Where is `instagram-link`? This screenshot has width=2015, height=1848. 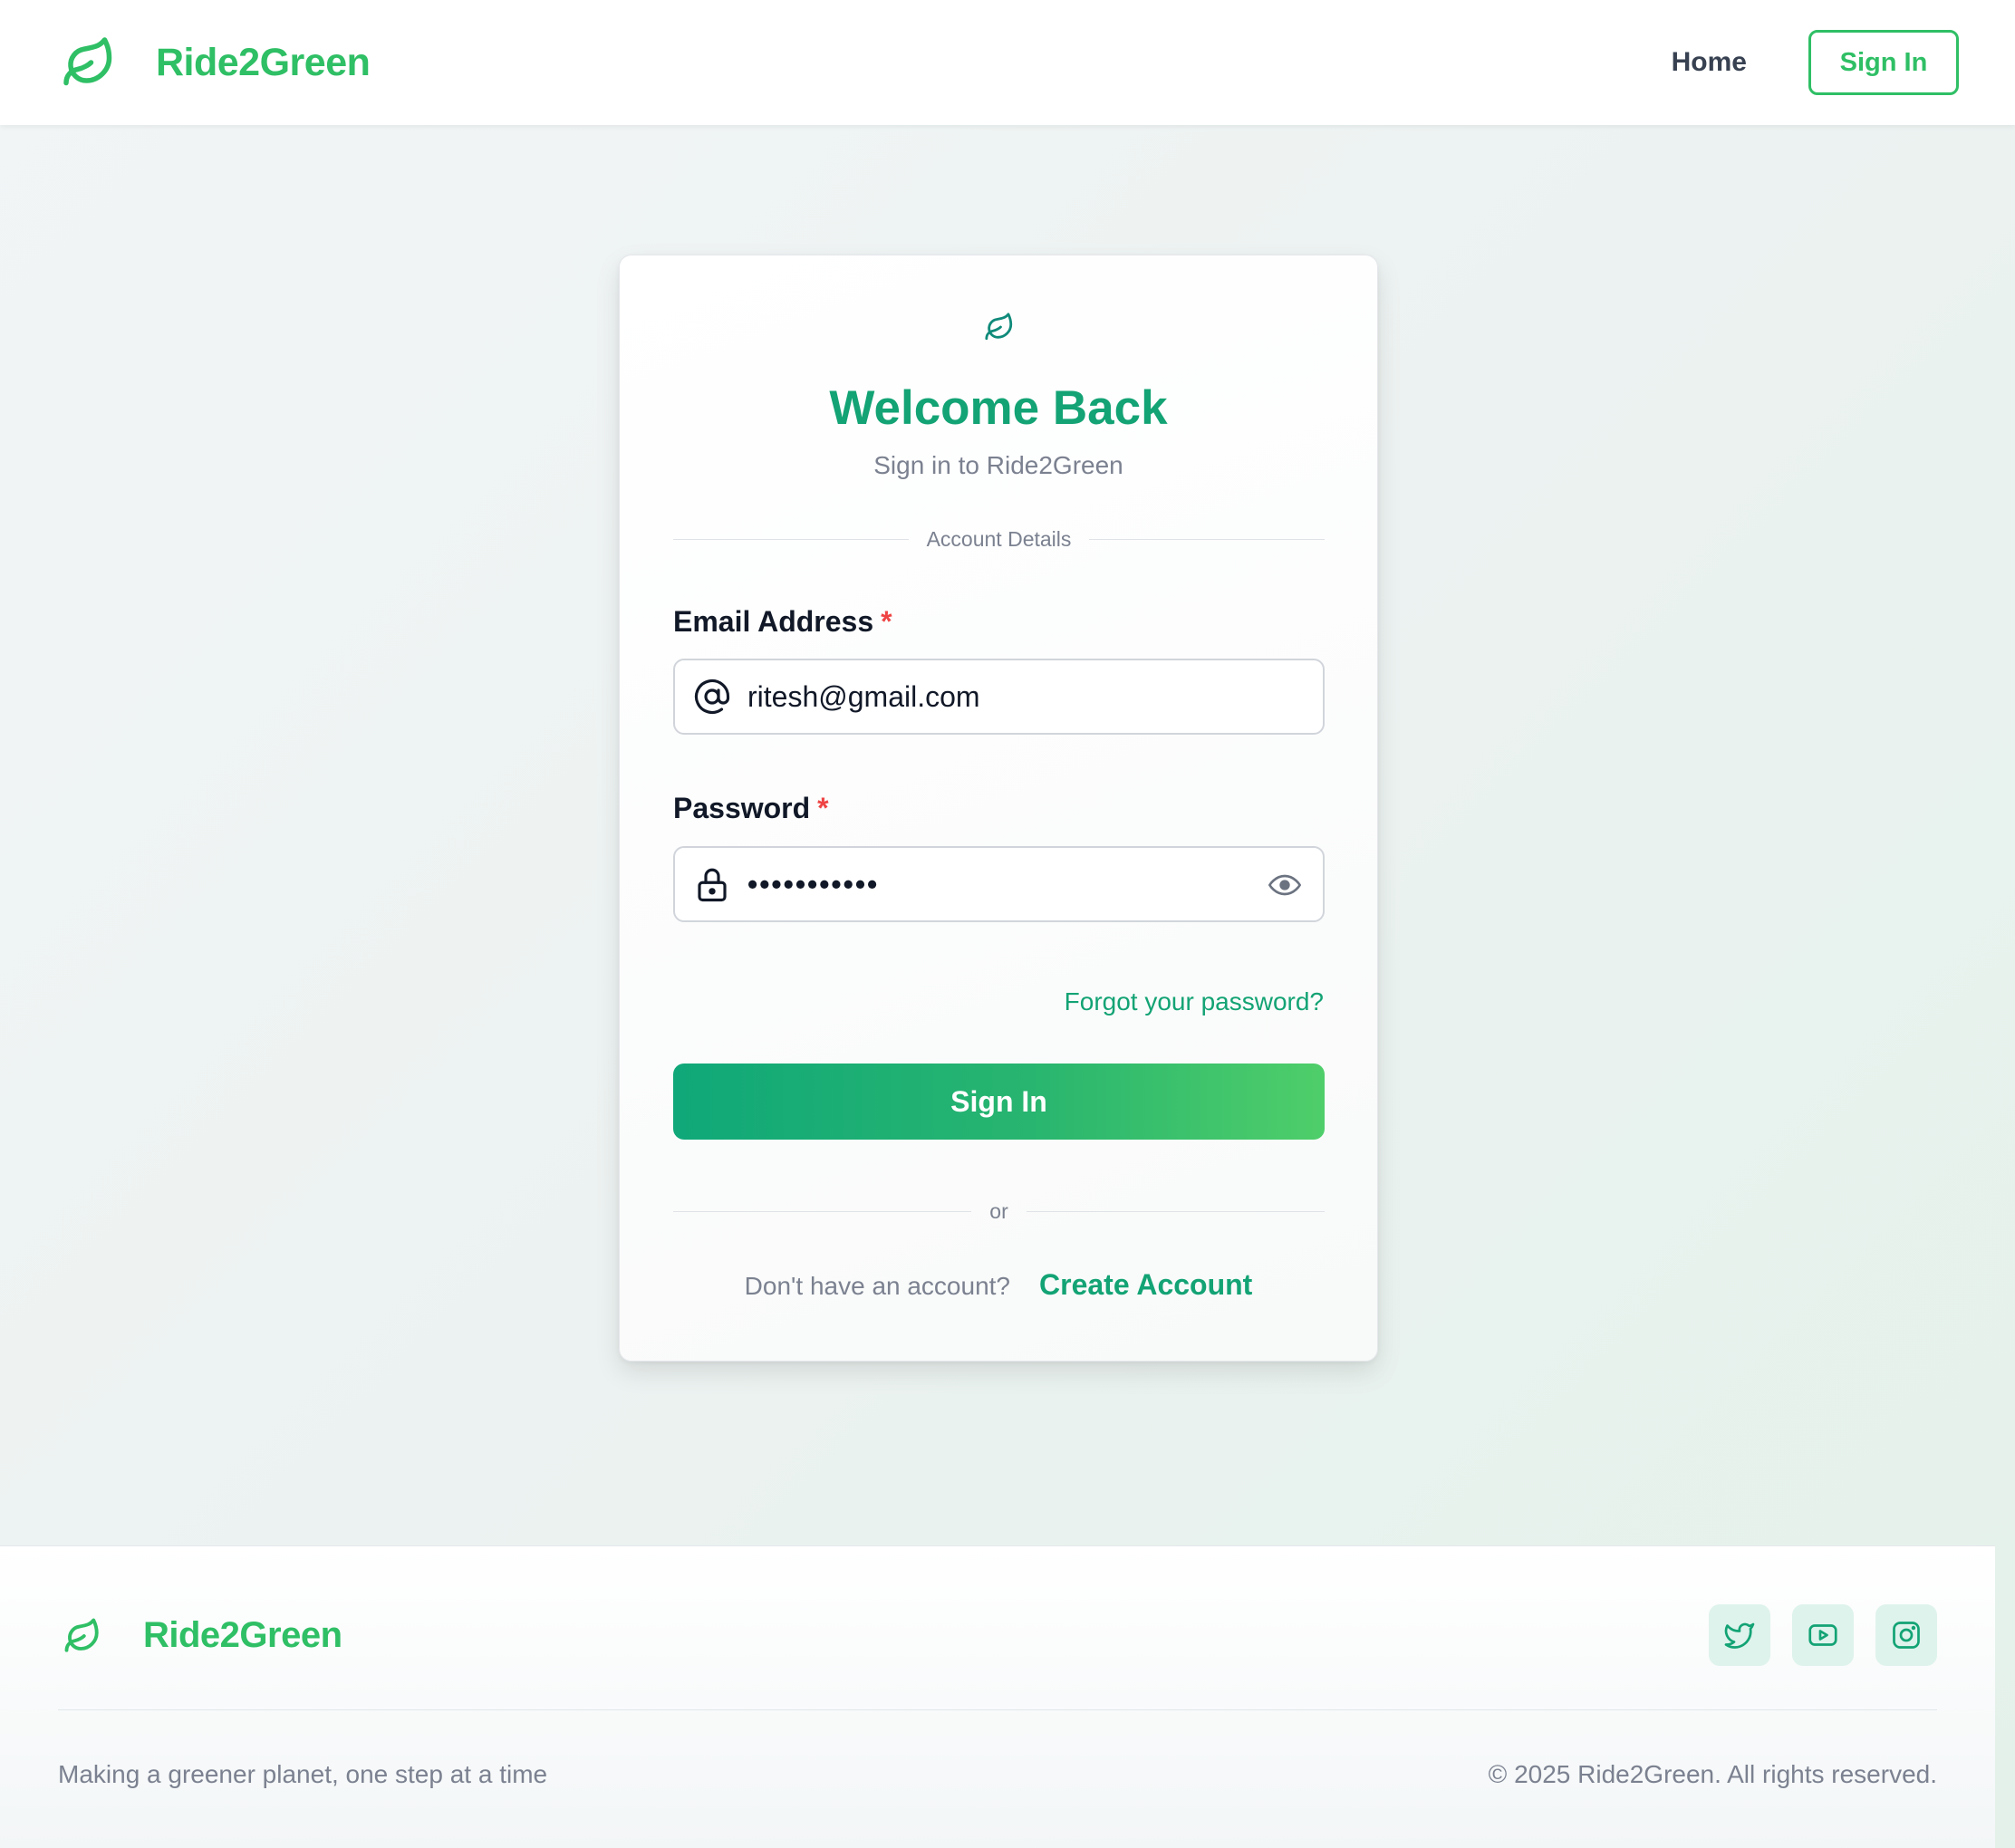 instagram-link is located at coordinates (1906, 1635).